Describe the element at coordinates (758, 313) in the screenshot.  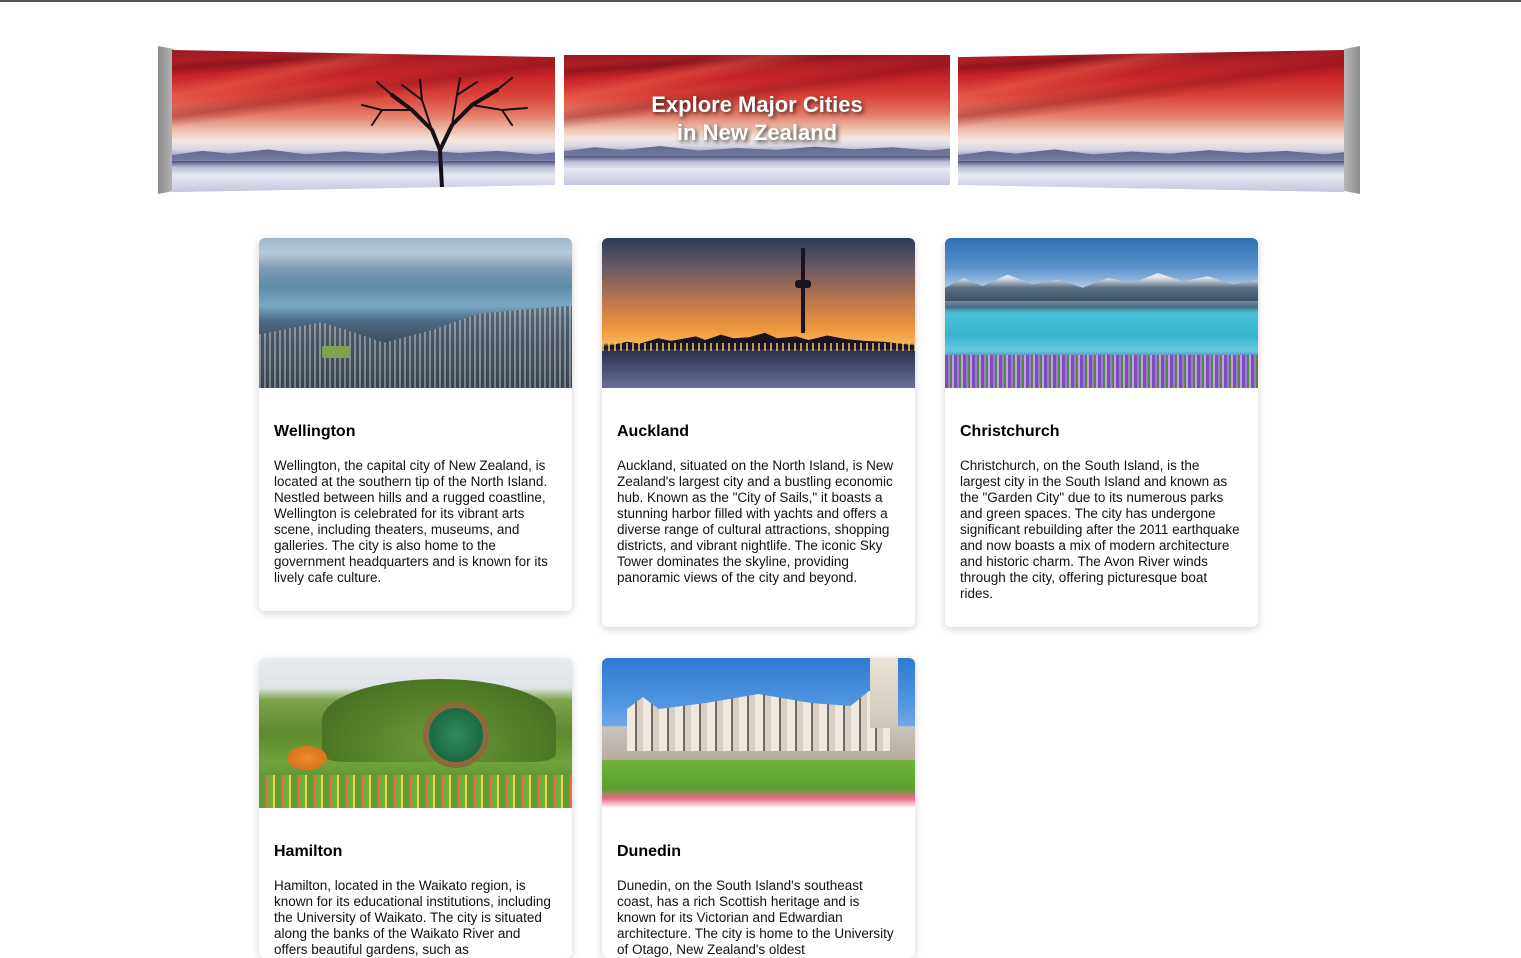
I see `auckland-skyline-image` at that location.